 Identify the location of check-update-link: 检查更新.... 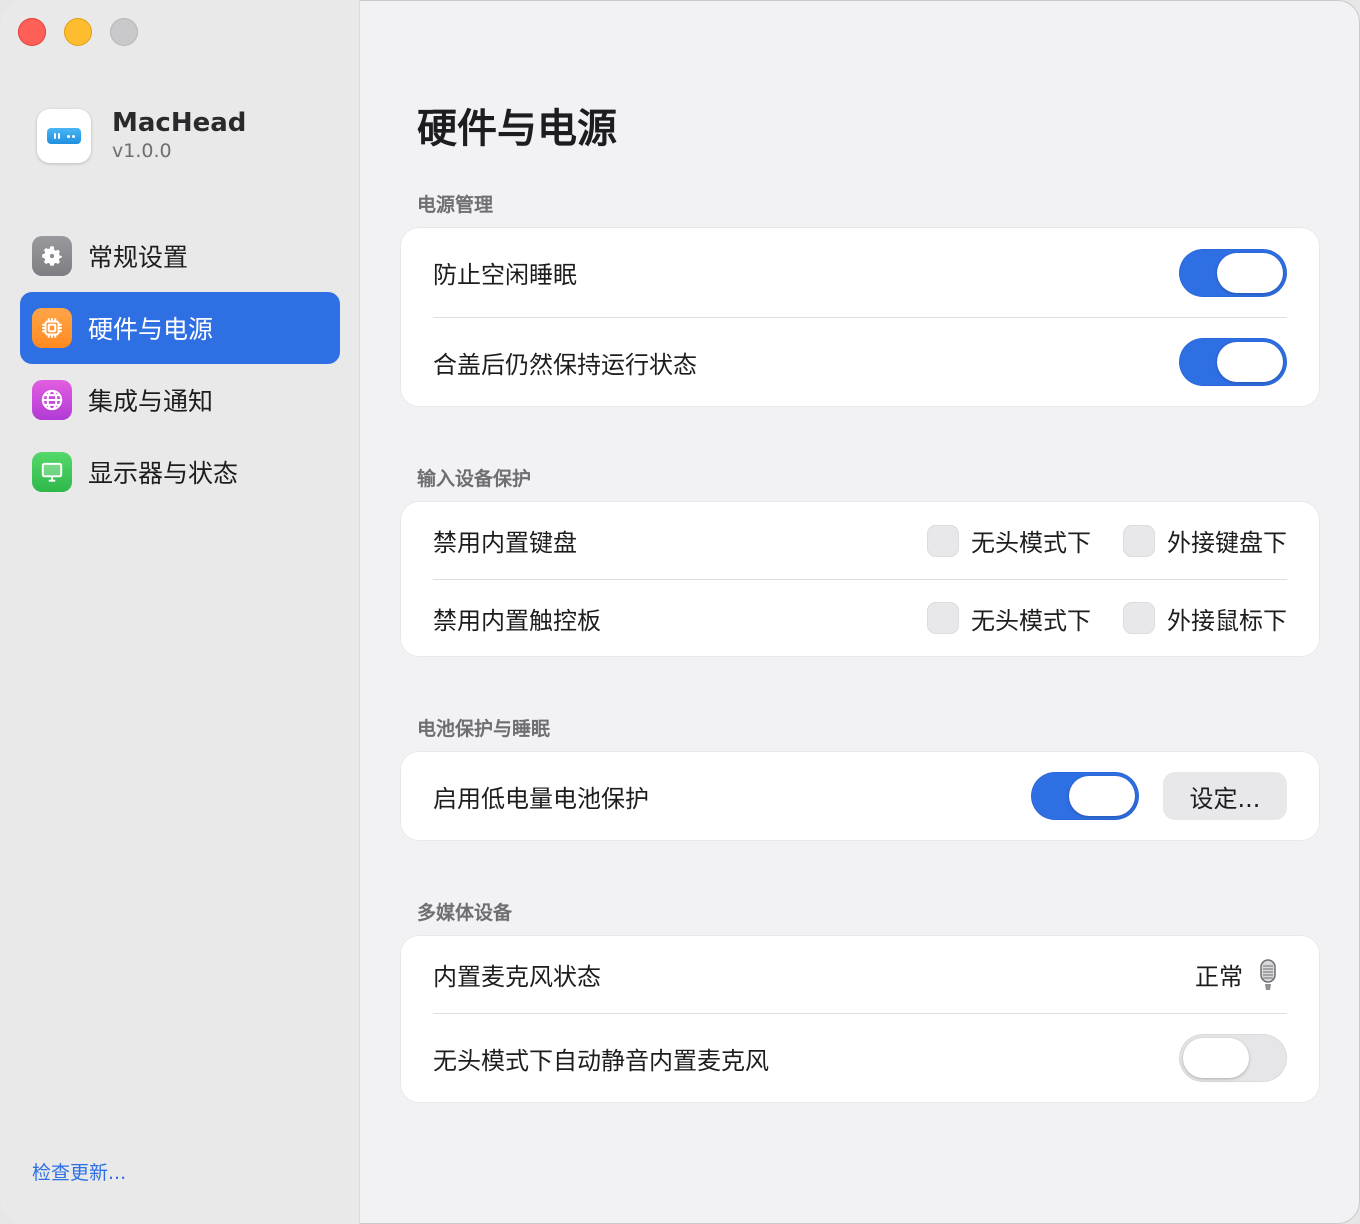
(79, 1171).